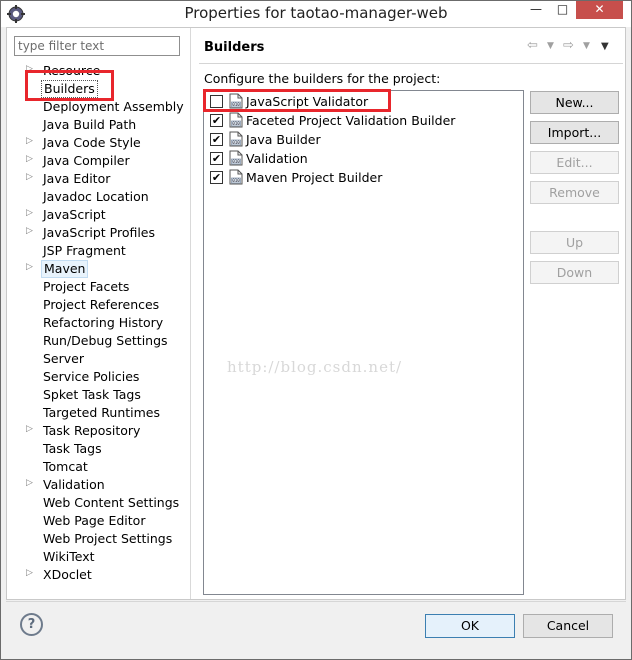 The height and width of the screenshot is (660, 632). Describe the element at coordinates (86, 160) in the screenshot. I see `tree-item-label: Java Compiler` at that location.